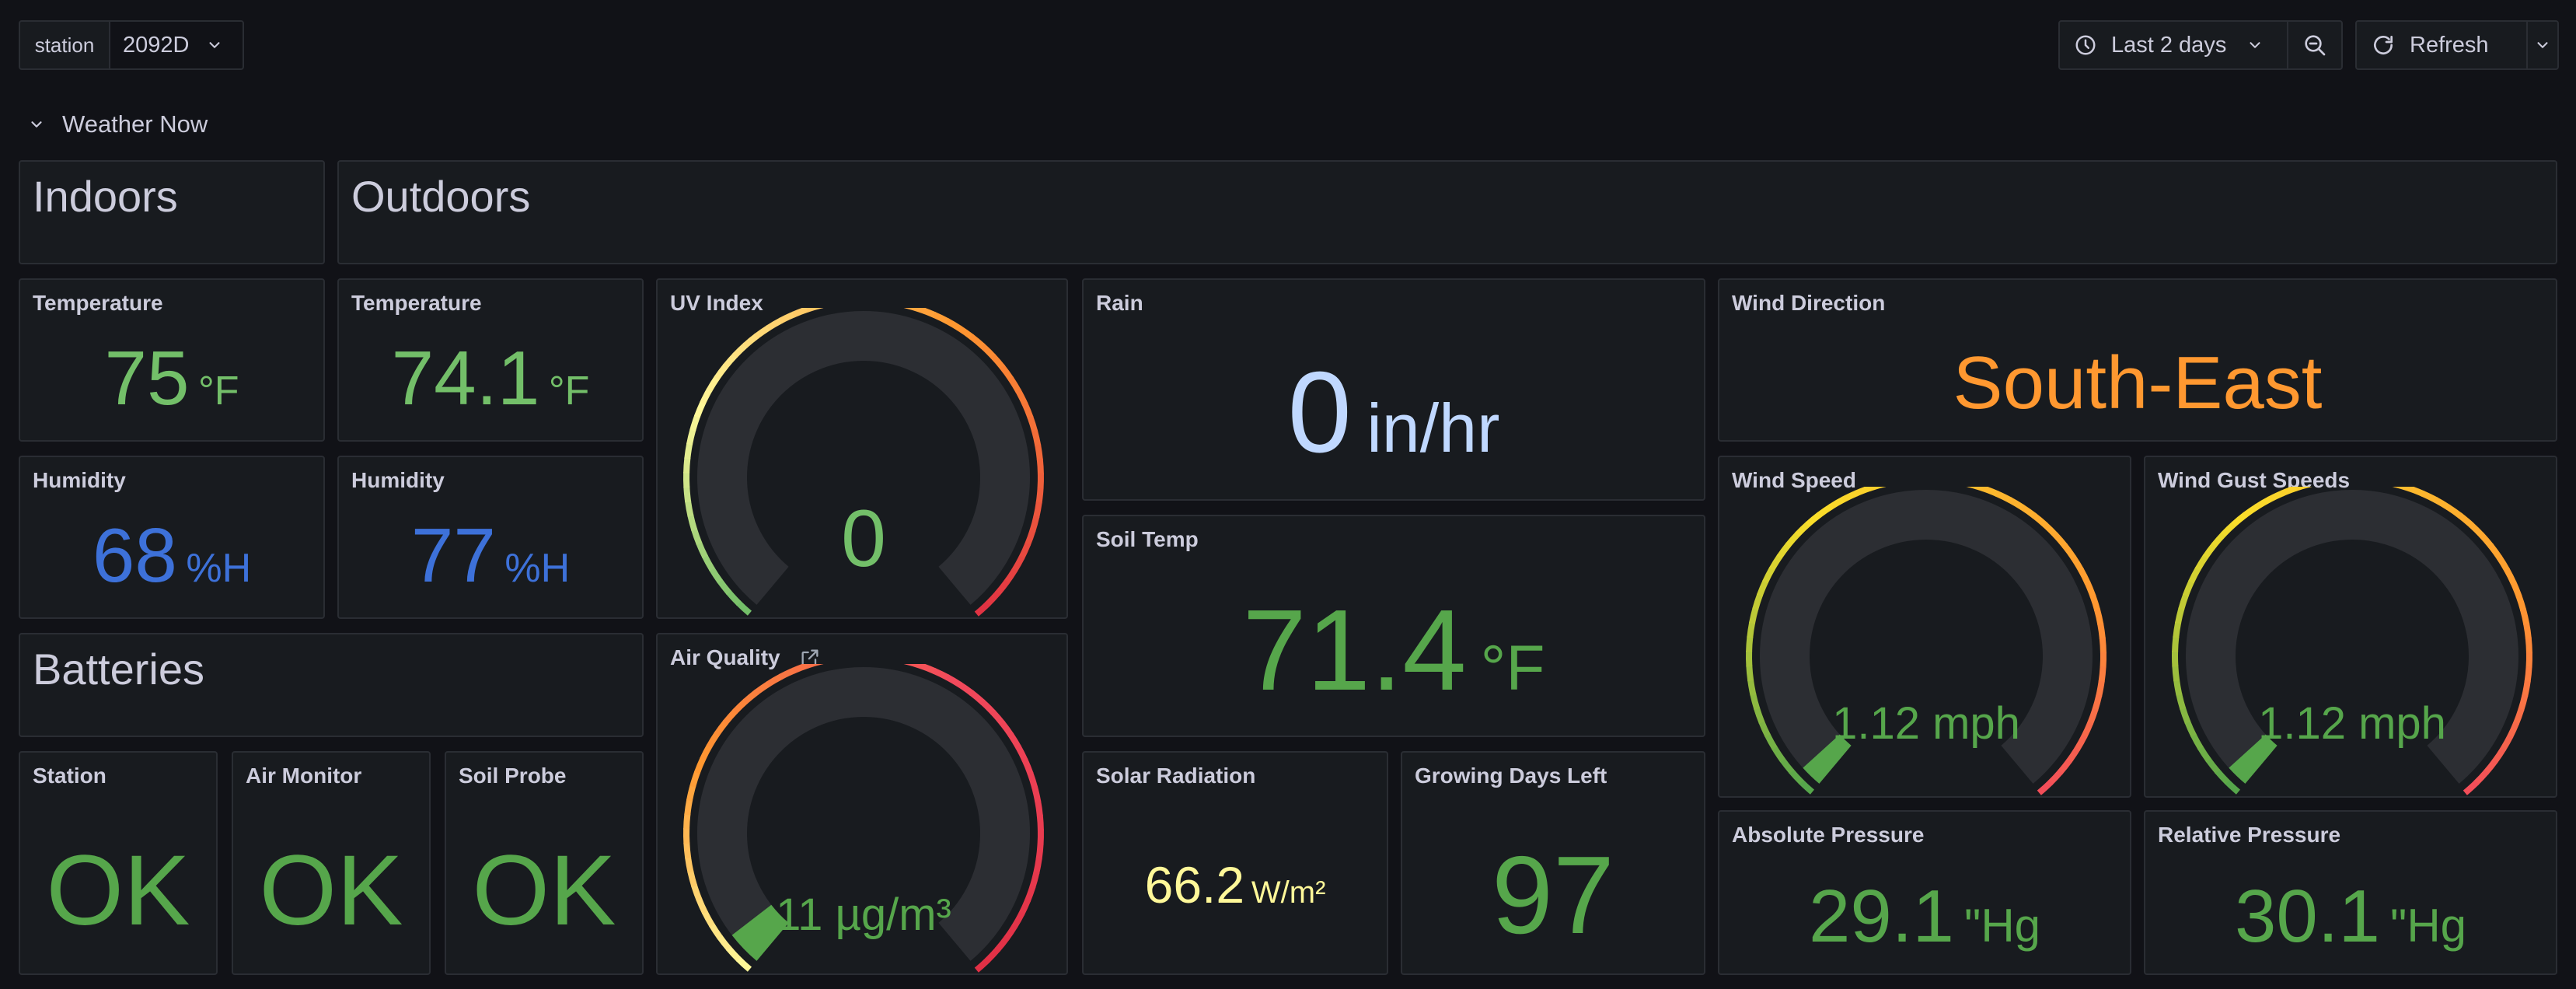 Image resolution: width=2576 pixels, height=989 pixels. What do you see at coordinates (119, 863) in the screenshot?
I see `battery-station-panel: Station OK` at bounding box center [119, 863].